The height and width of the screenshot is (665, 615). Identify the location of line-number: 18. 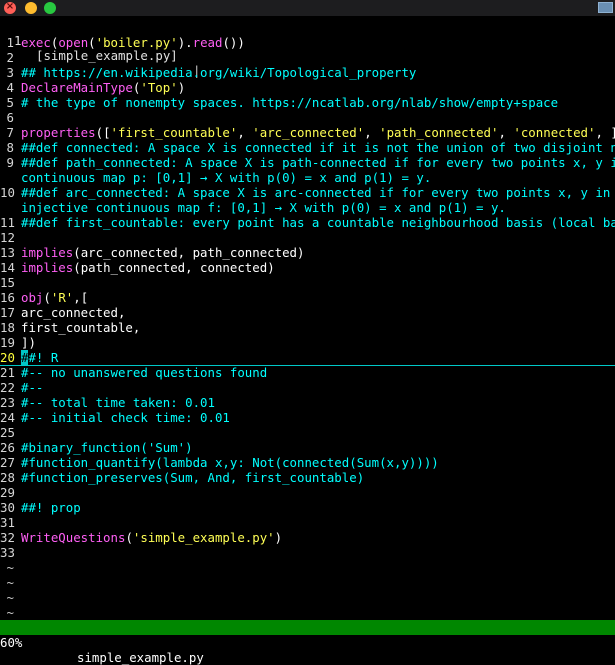
(7, 327).